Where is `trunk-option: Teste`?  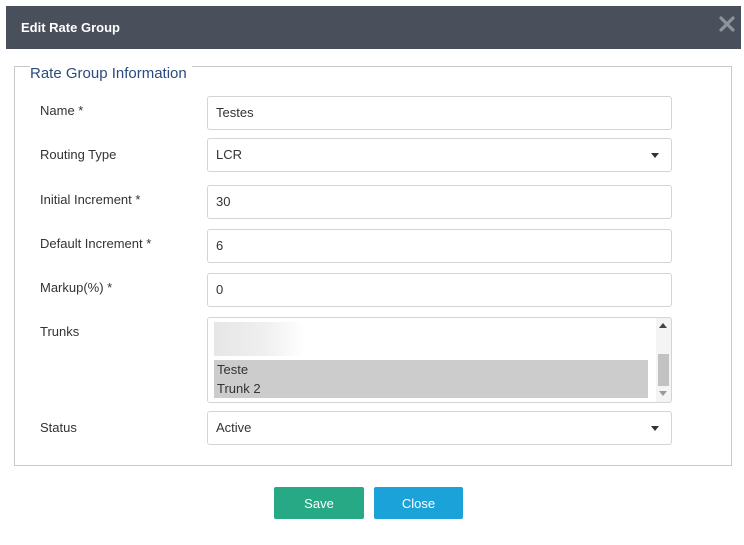 trunk-option: Teste is located at coordinates (431, 369).